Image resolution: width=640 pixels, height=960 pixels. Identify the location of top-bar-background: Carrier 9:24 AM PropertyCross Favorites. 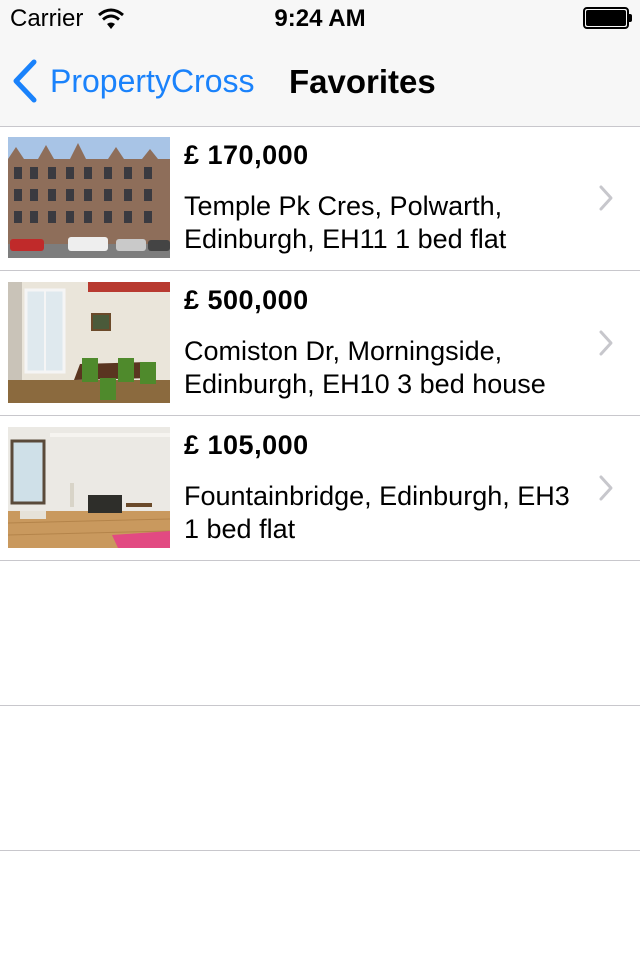
(320, 63).